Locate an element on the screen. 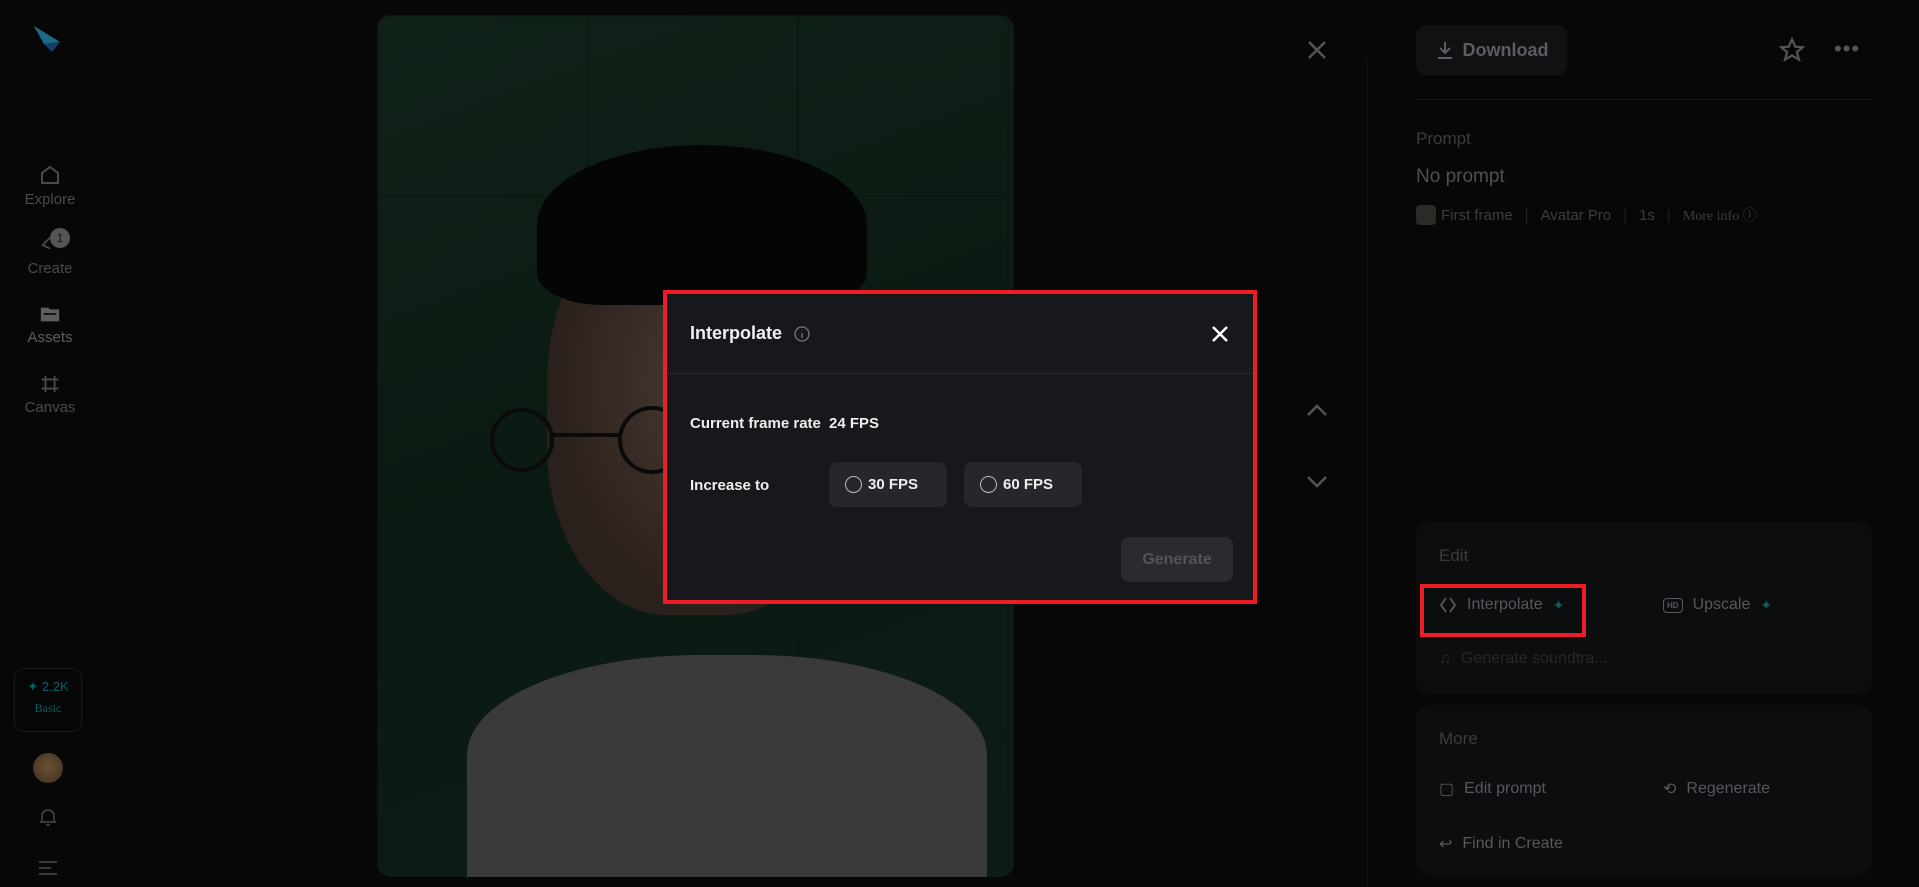 This screenshot has height=887, width=1919. duration-label: 1s is located at coordinates (1647, 215).